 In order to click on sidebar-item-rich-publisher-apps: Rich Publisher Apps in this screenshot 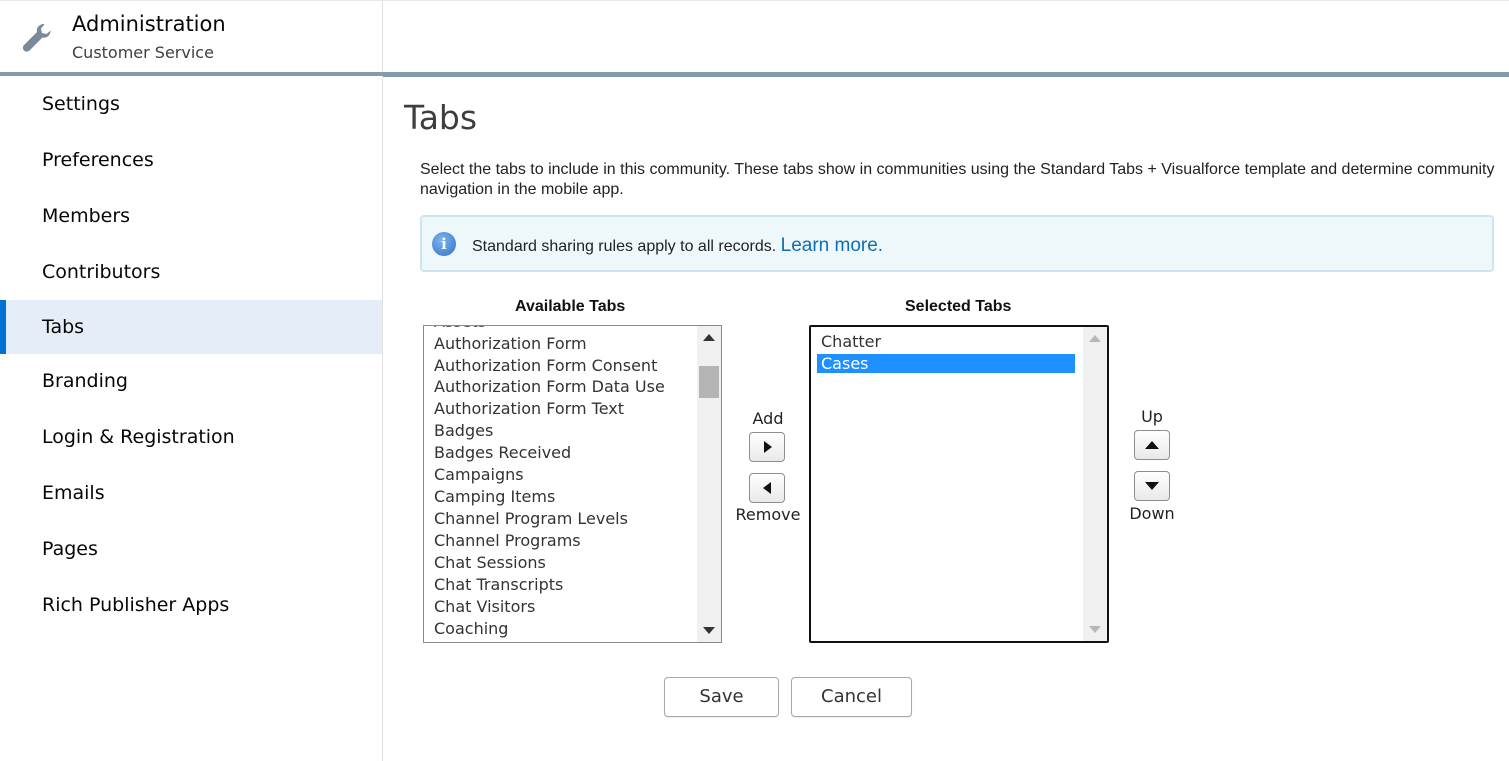, I will do `click(191, 605)`.